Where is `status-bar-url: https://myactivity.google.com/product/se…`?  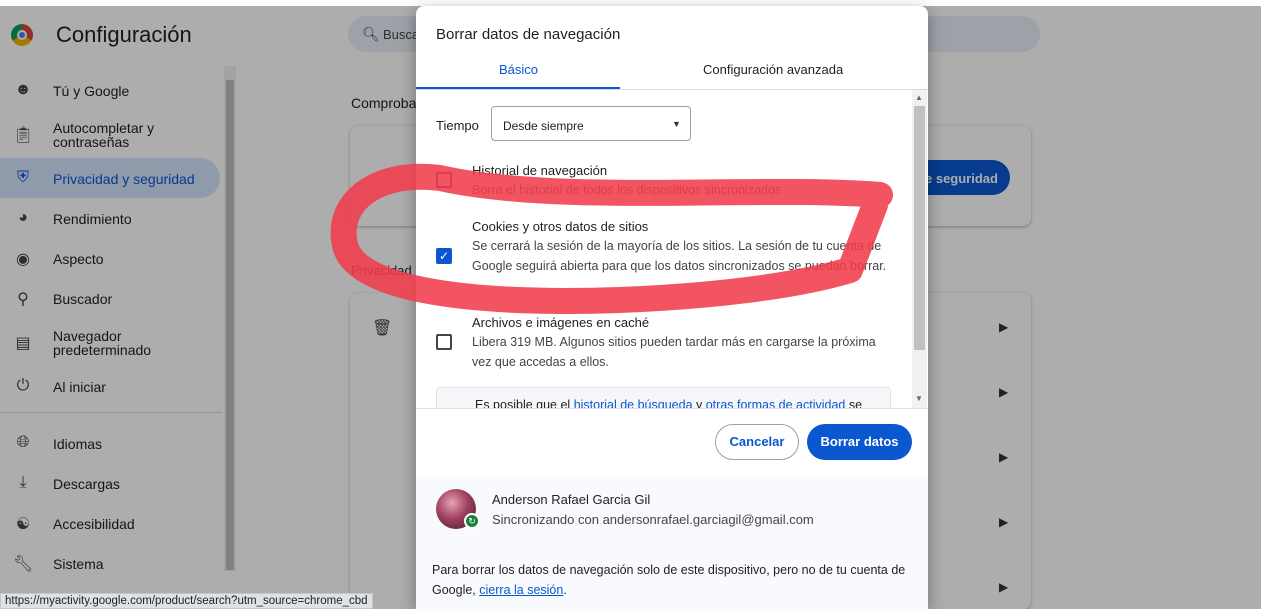
status-bar-url: https://myactivity.google.com/product/se… is located at coordinates (186, 601).